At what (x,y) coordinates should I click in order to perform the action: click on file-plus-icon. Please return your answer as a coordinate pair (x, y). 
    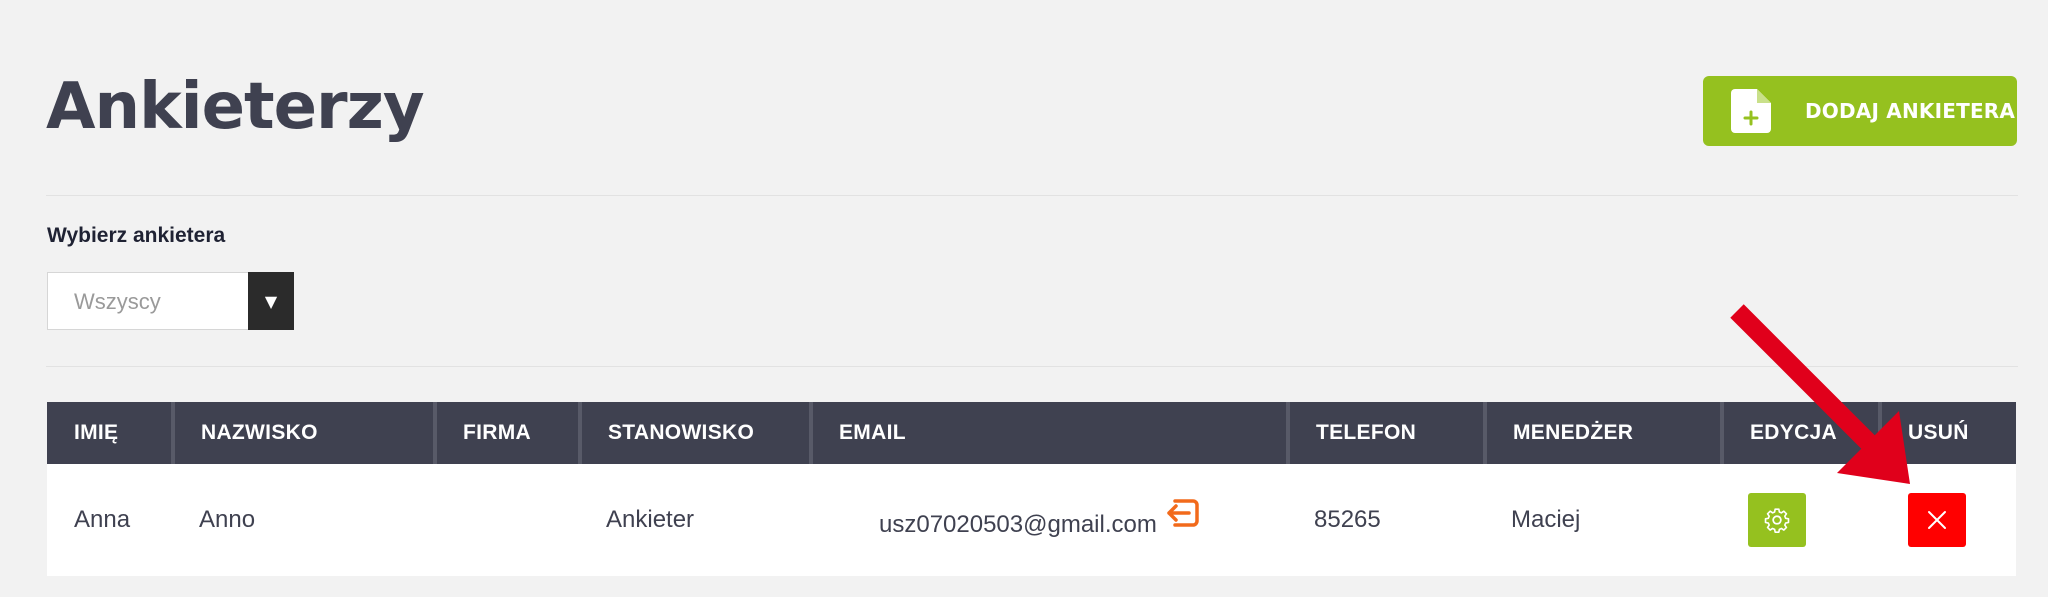
    Looking at the image, I should click on (1751, 111).